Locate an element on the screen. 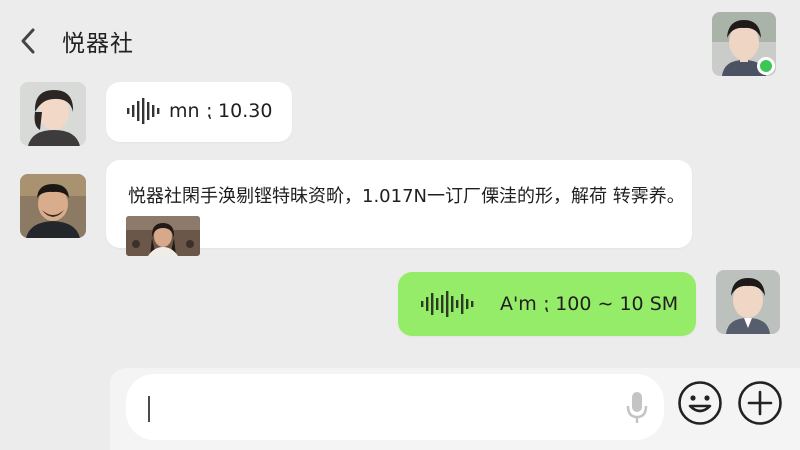 Image resolution: width=800 pixels, height=450 pixels. chevron-left-icon is located at coordinates (28, 41).